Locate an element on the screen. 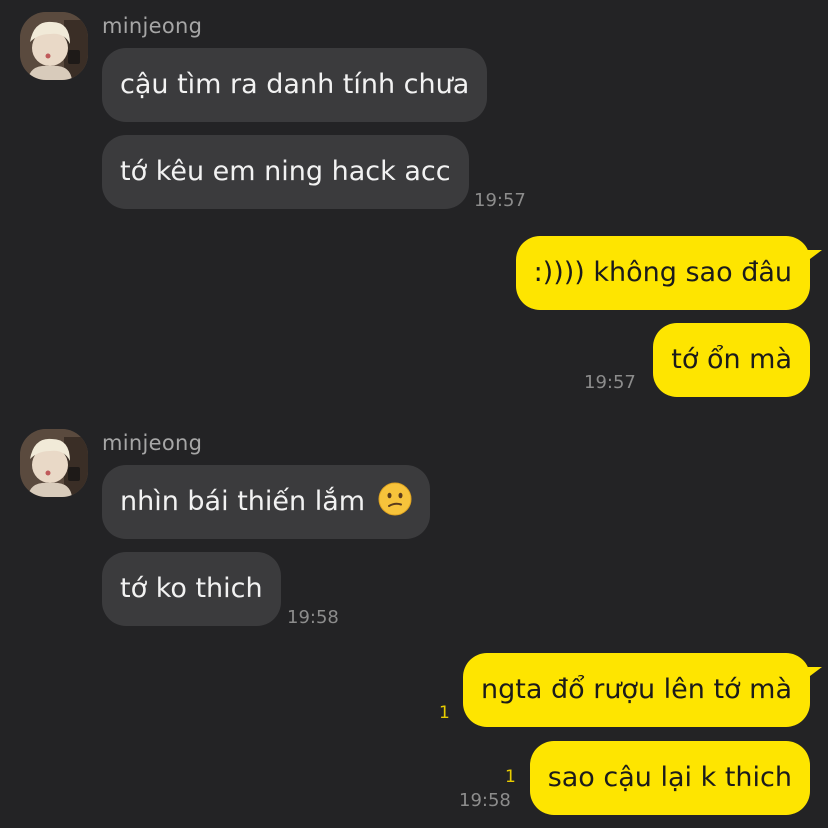 Image resolution: width=828 pixels, height=828 pixels. message-text: nhìn bái thiến lắm is located at coordinates (243, 501).